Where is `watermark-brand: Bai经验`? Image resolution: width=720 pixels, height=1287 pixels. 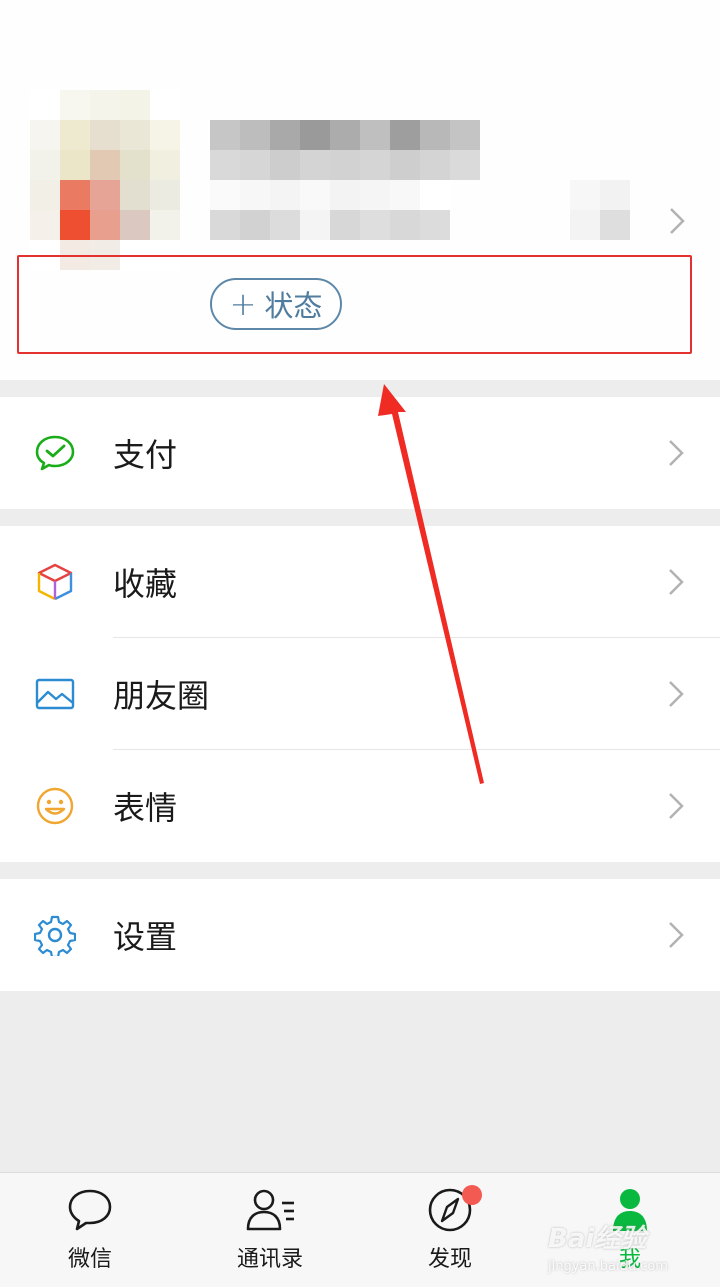
watermark-brand: Bai经验 is located at coordinates (597, 1239).